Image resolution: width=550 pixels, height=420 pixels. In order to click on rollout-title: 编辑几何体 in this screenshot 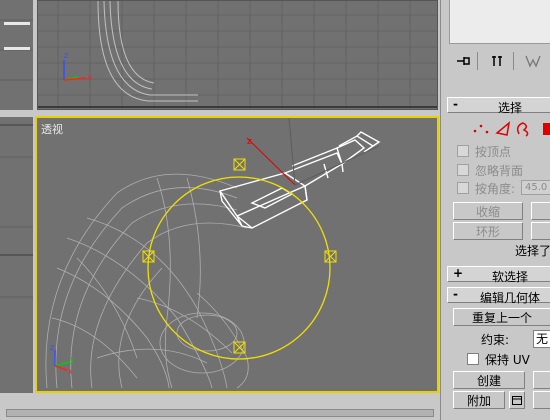, I will do `click(509, 298)`.